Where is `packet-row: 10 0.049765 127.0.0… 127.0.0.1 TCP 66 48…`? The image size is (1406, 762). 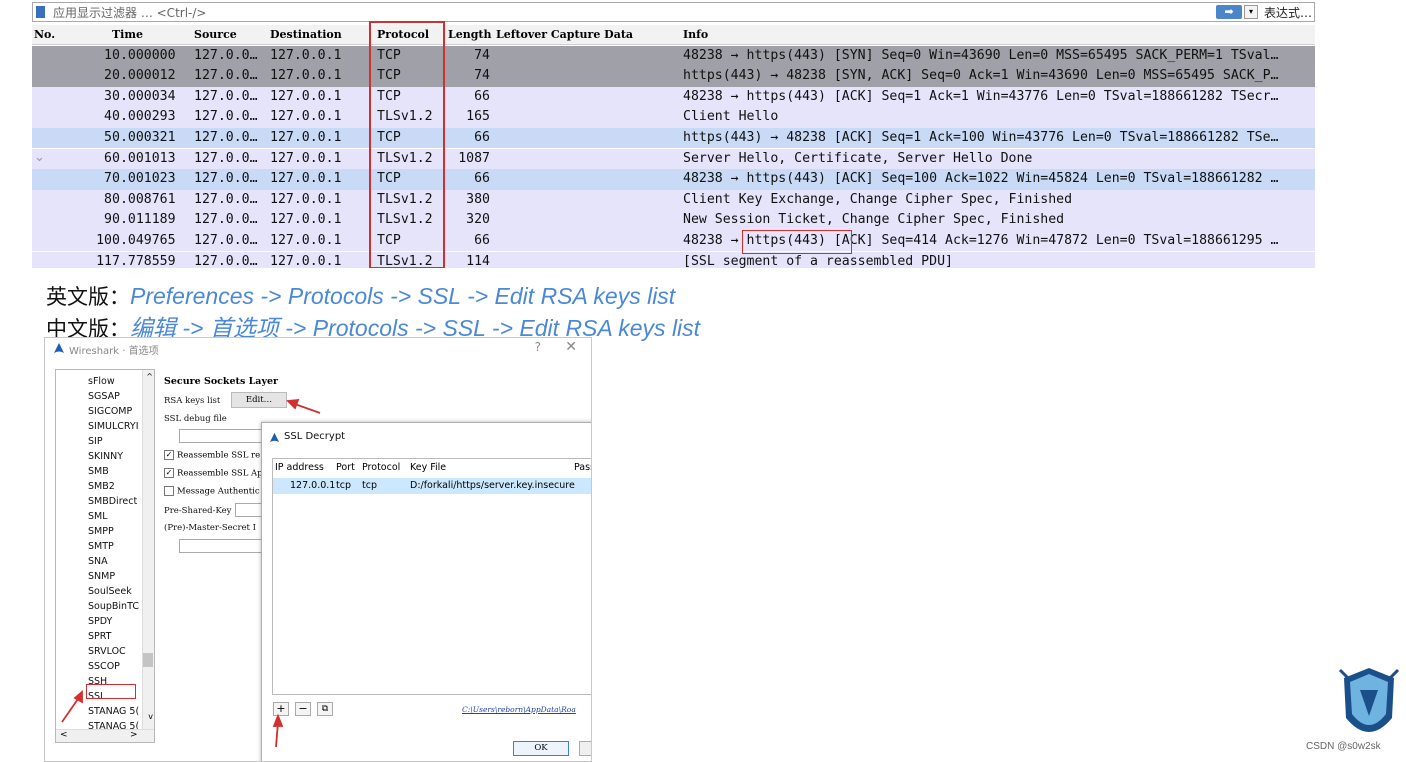 packet-row: 10 0.049765 127.0.0… 127.0.0.1 TCP 66 48… is located at coordinates (673, 241).